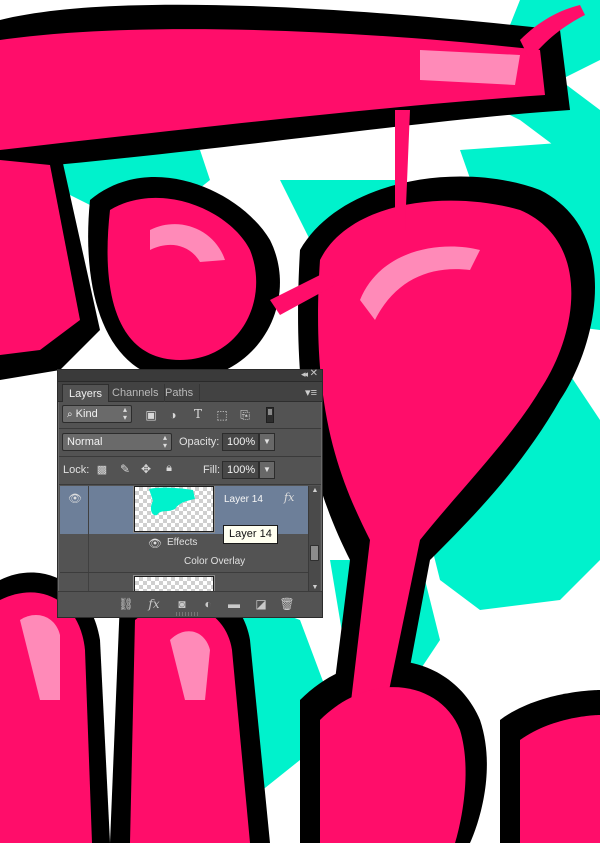 This screenshot has width=600, height=843. Describe the element at coordinates (190, 470) in the screenshot. I see `lock-row: Lock: ▩ ✎ ✥ 🔒︎ Fill: 100% ▼` at that location.